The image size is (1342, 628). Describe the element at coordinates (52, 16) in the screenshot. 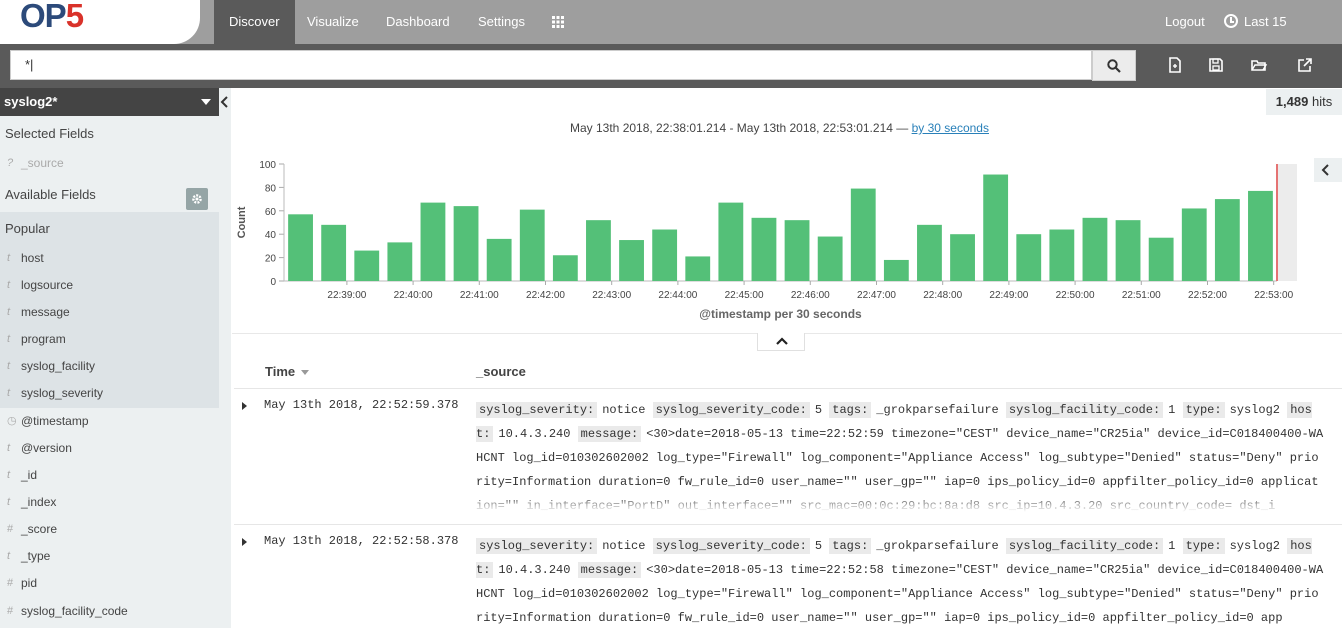

I see `op5-logo: OP5` at that location.